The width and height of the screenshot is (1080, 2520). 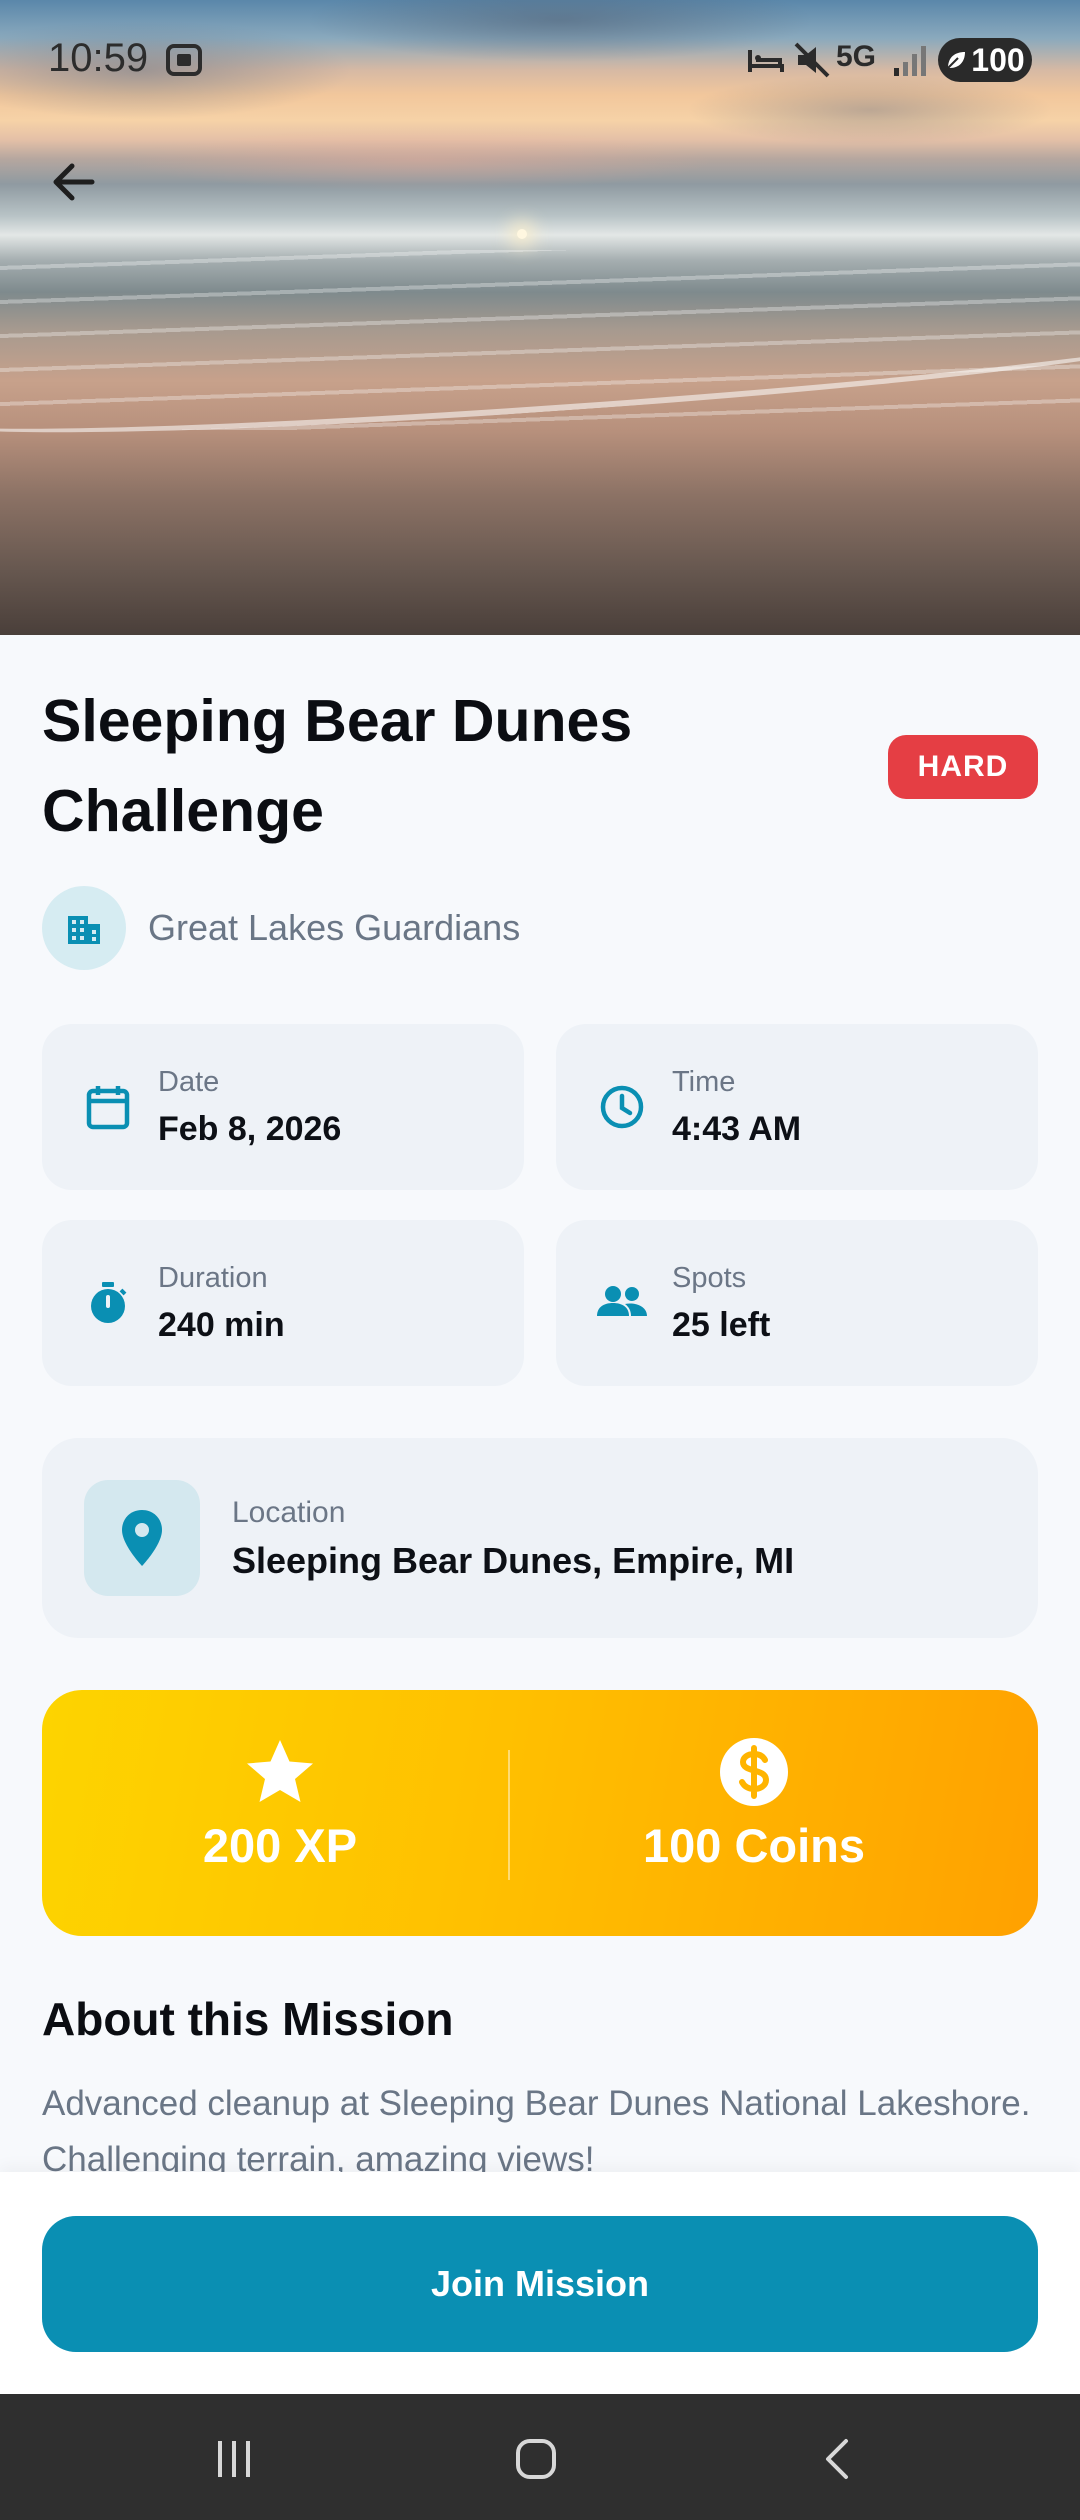 I want to click on location-label: Location, so click(x=289, y=1512).